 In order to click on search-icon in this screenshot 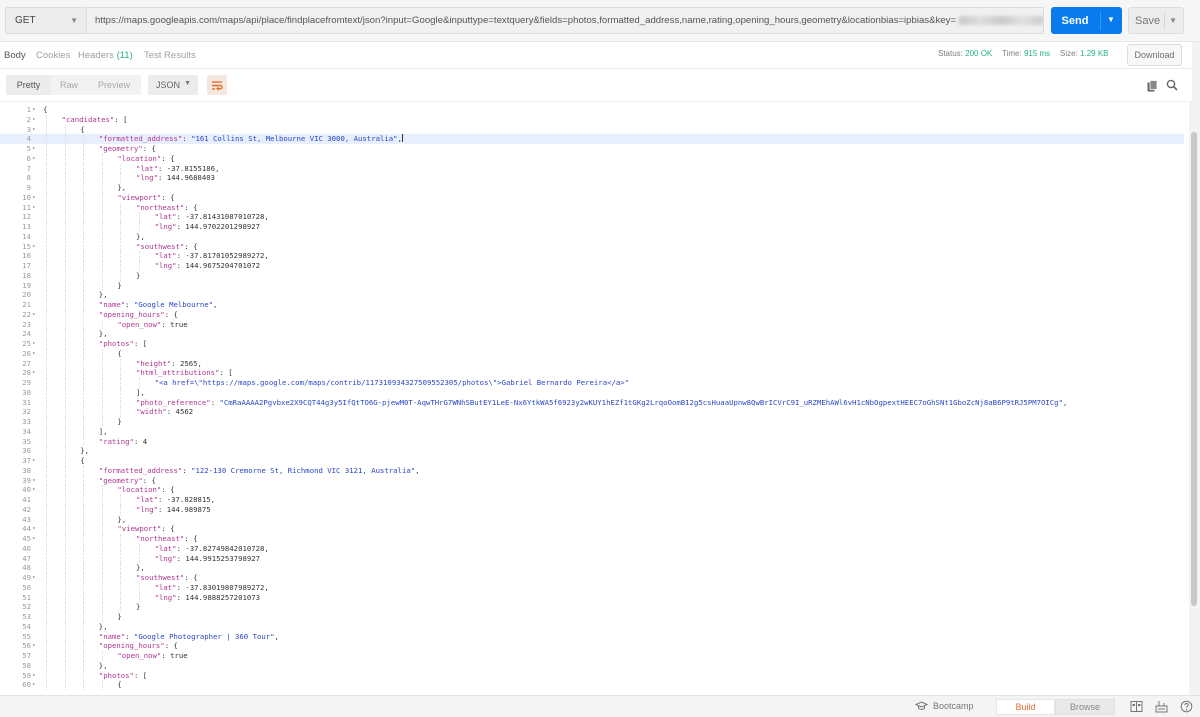, I will do `click(1172, 85)`.